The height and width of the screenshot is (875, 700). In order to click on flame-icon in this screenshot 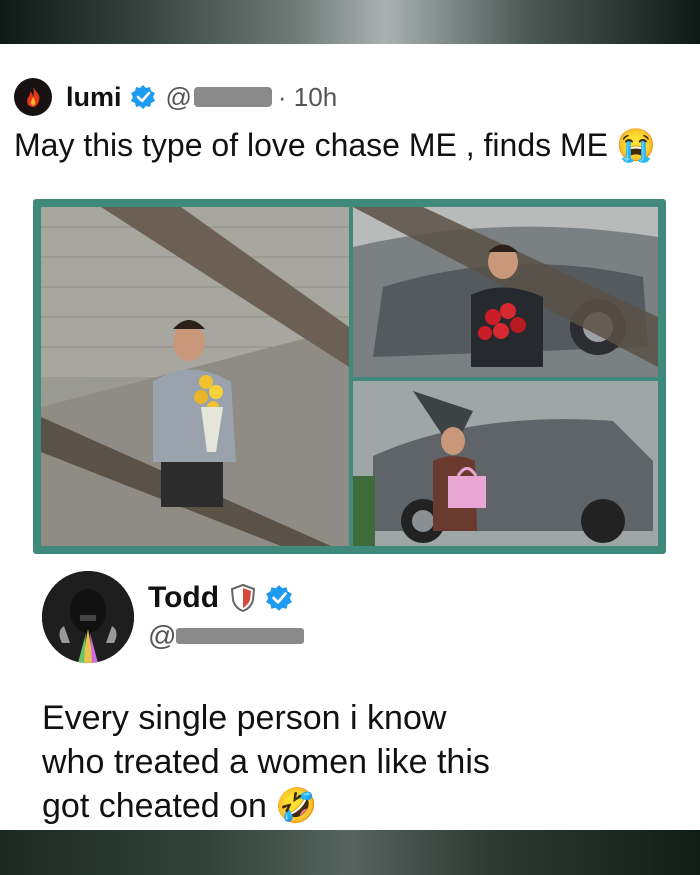, I will do `click(33, 97)`.